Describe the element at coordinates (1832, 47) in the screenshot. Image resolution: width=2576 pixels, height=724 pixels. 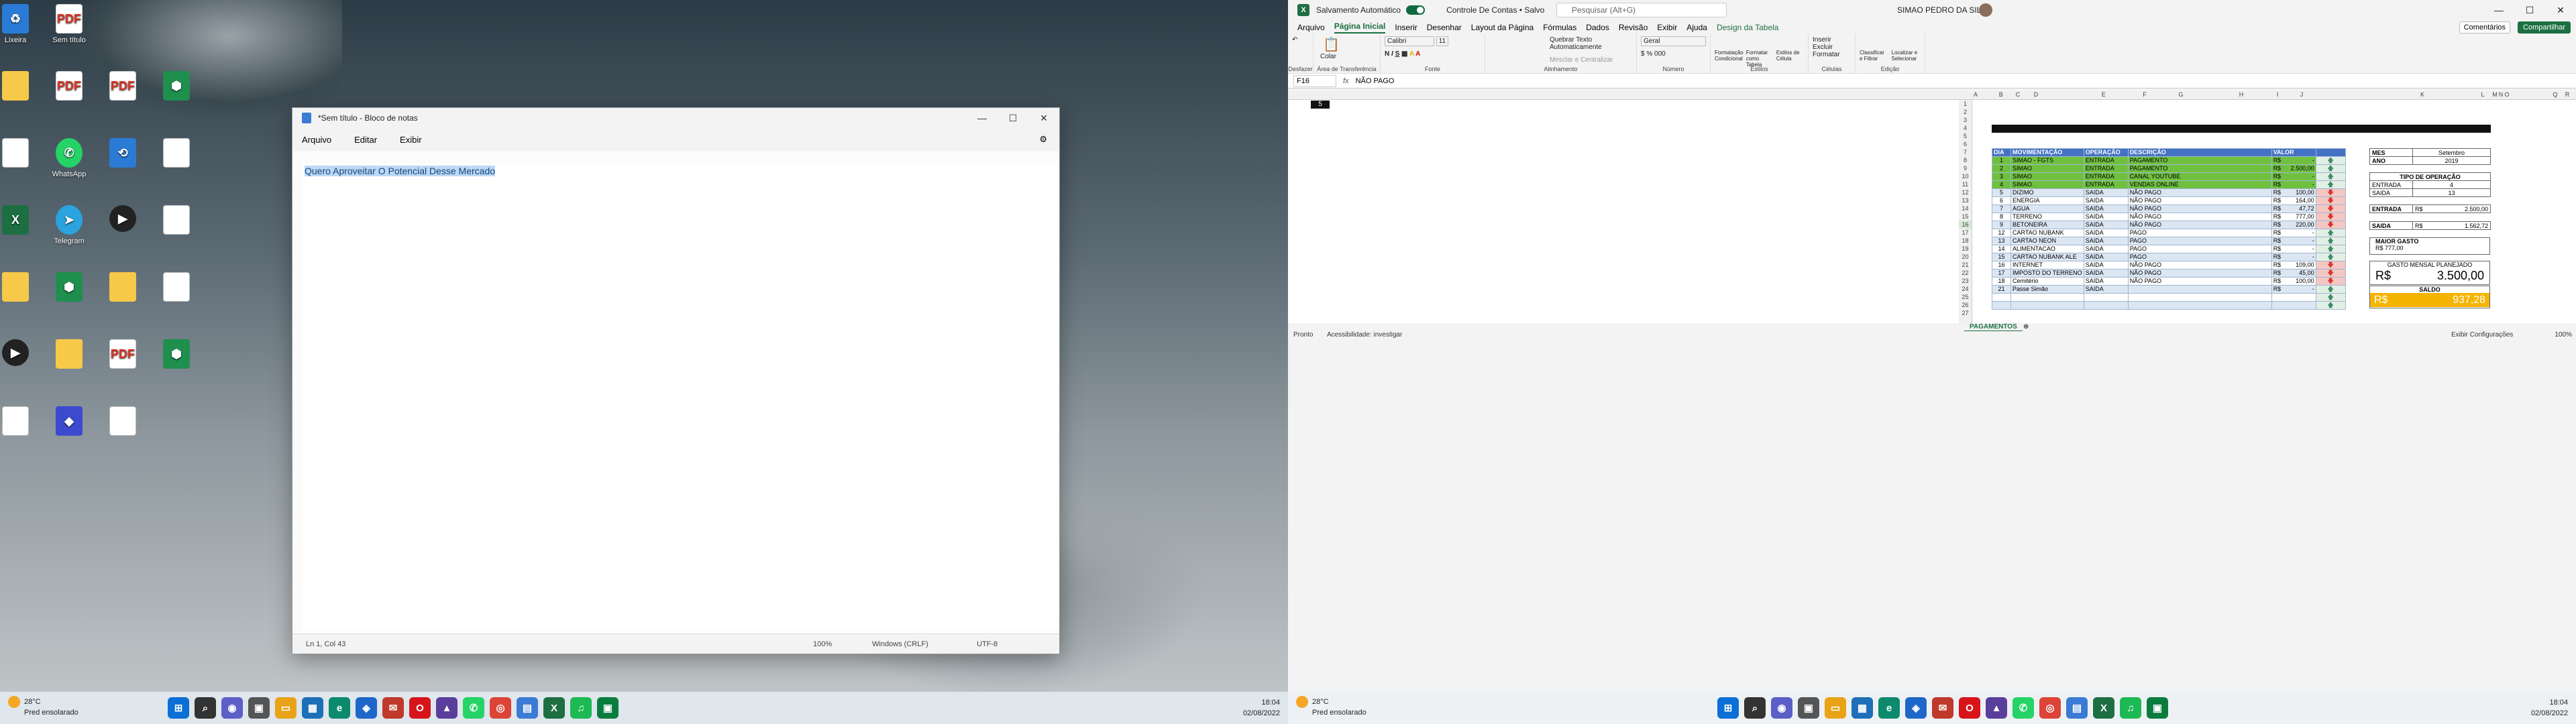
I see `delete-button: Excluir` at that location.